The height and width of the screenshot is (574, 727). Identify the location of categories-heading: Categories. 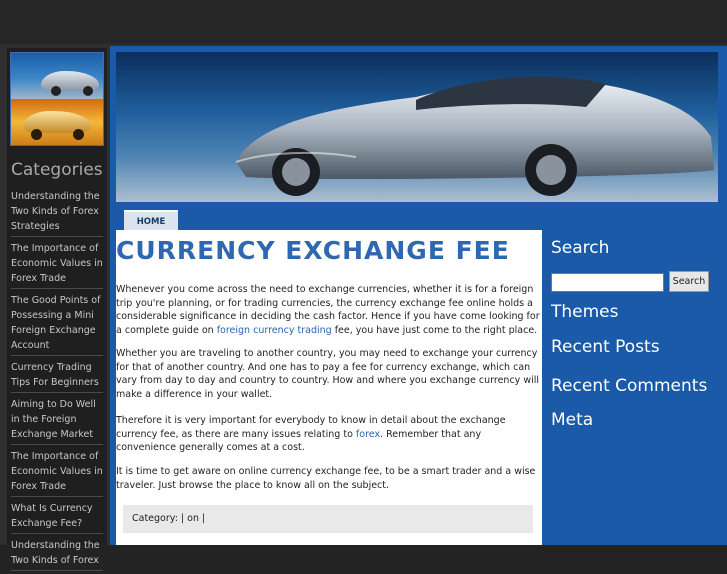
(57, 170).